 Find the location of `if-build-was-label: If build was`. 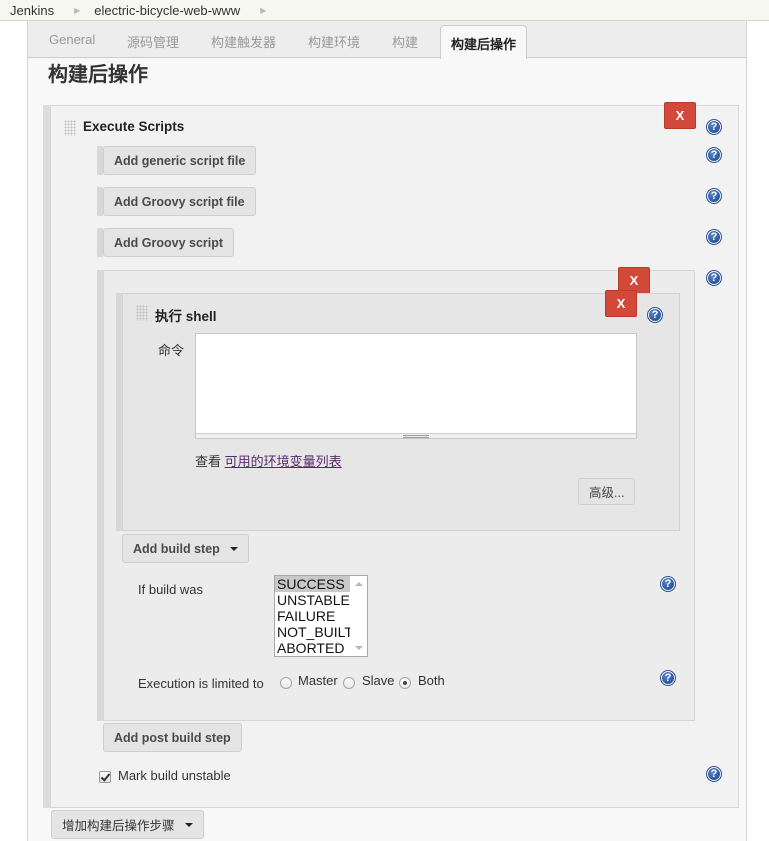

if-build-was-label: If build was is located at coordinates (171, 589).